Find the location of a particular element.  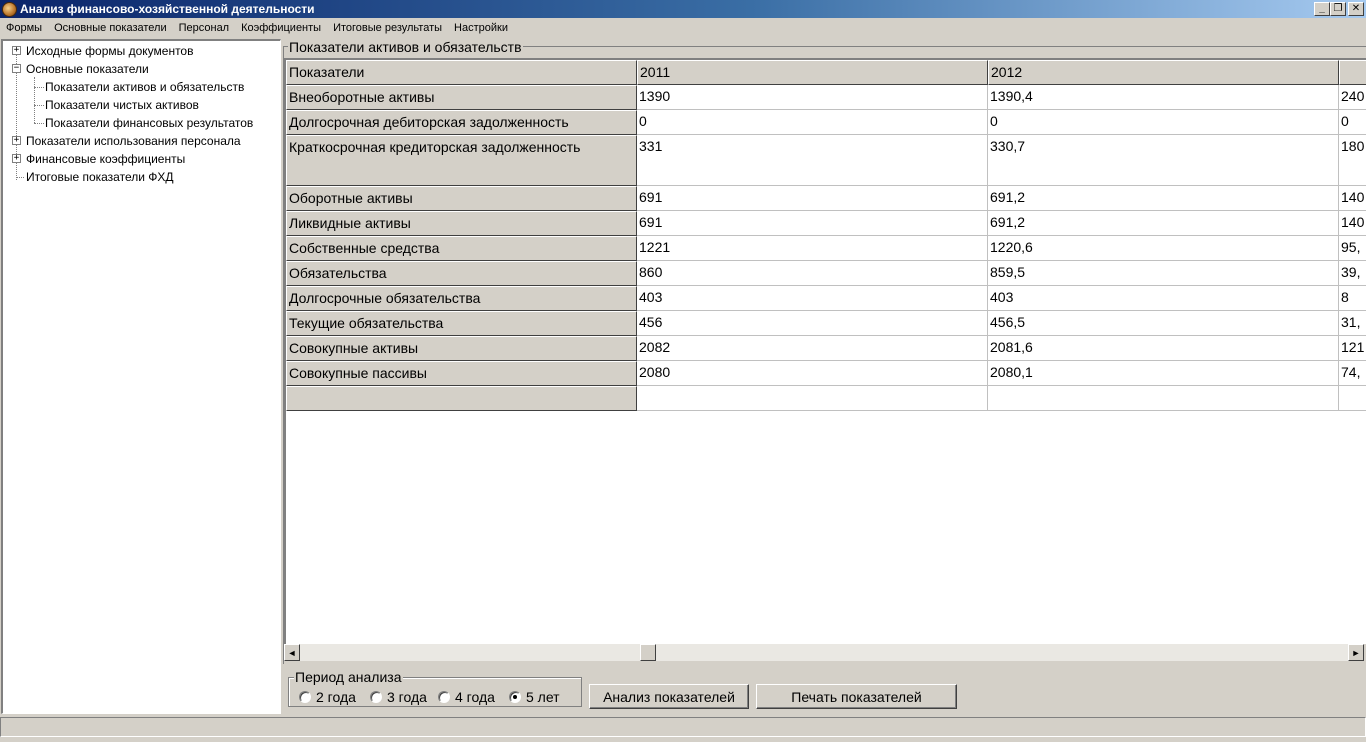

table-cell: 331 is located at coordinates (812, 160).